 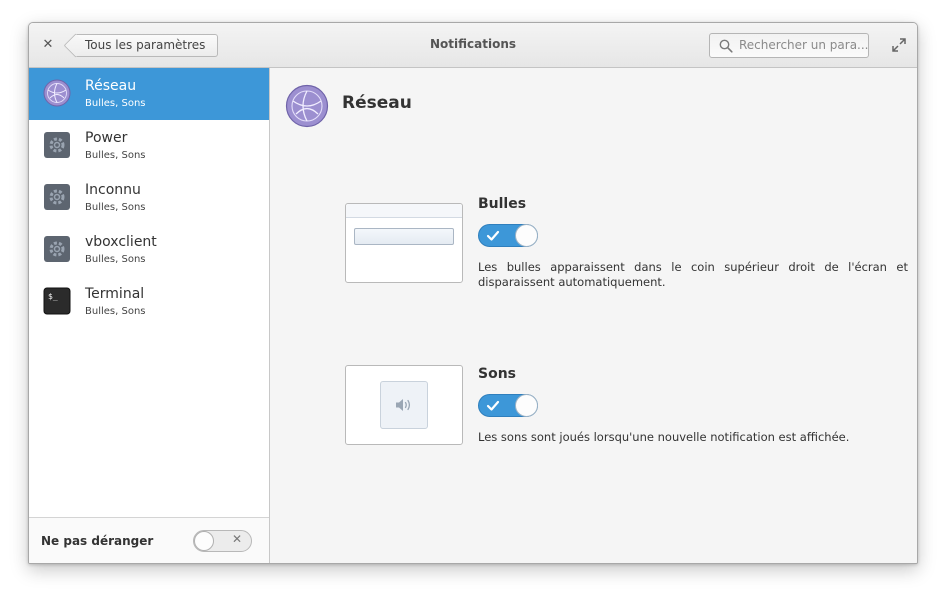 I want to click on speaker-icon, so click(x=403, y=405).